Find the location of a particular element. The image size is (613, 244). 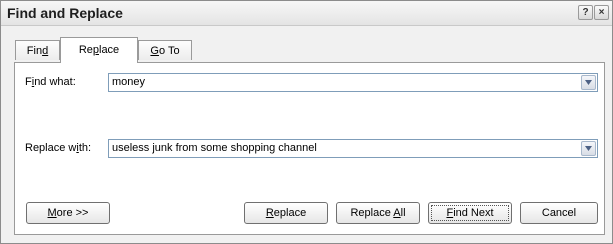

cancel-label: Cancel is located at coordinates (559, 213).